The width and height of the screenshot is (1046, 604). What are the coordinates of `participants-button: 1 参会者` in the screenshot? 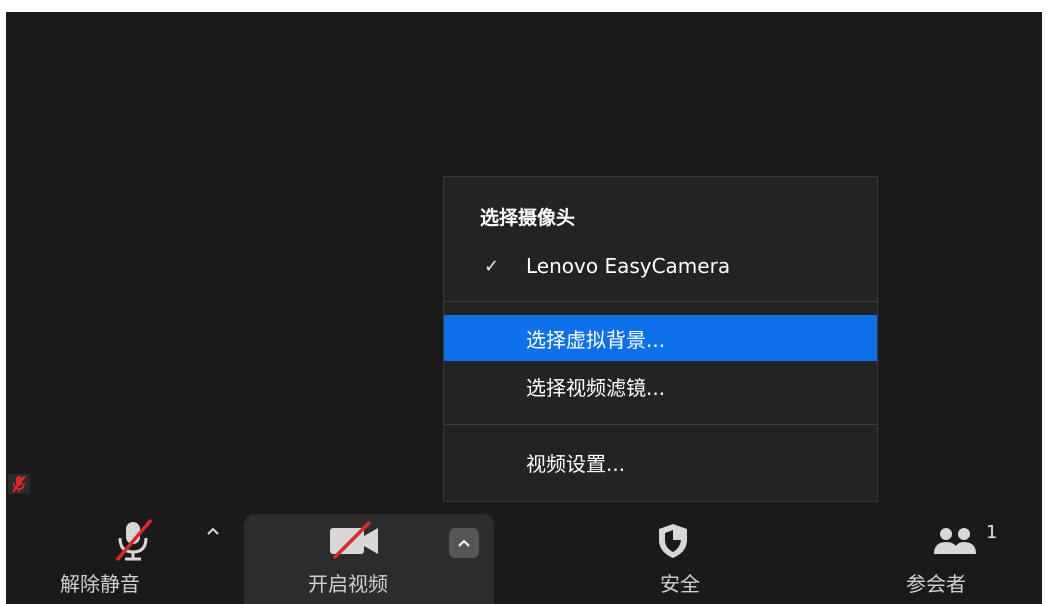 It's located at (951, 554).